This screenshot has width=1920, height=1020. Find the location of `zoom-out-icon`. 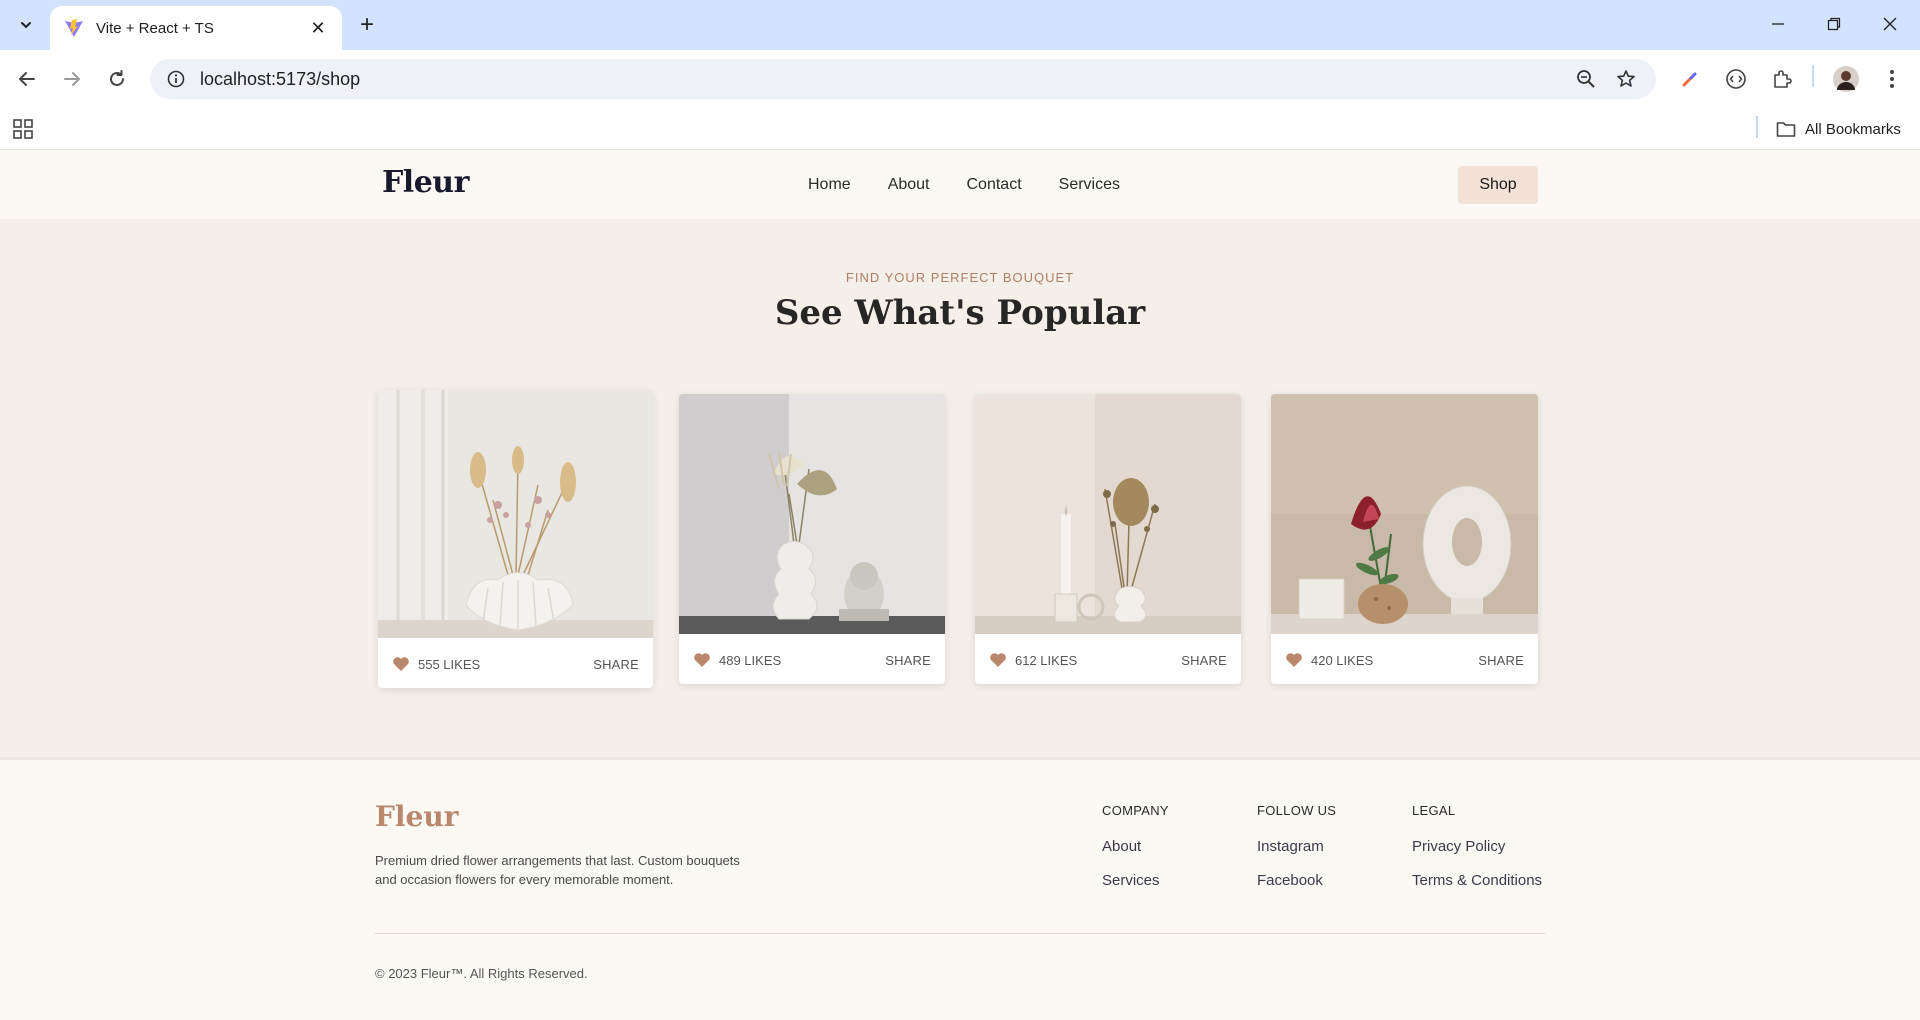

zoom-out-icon is located at coordinates (1586, 79).